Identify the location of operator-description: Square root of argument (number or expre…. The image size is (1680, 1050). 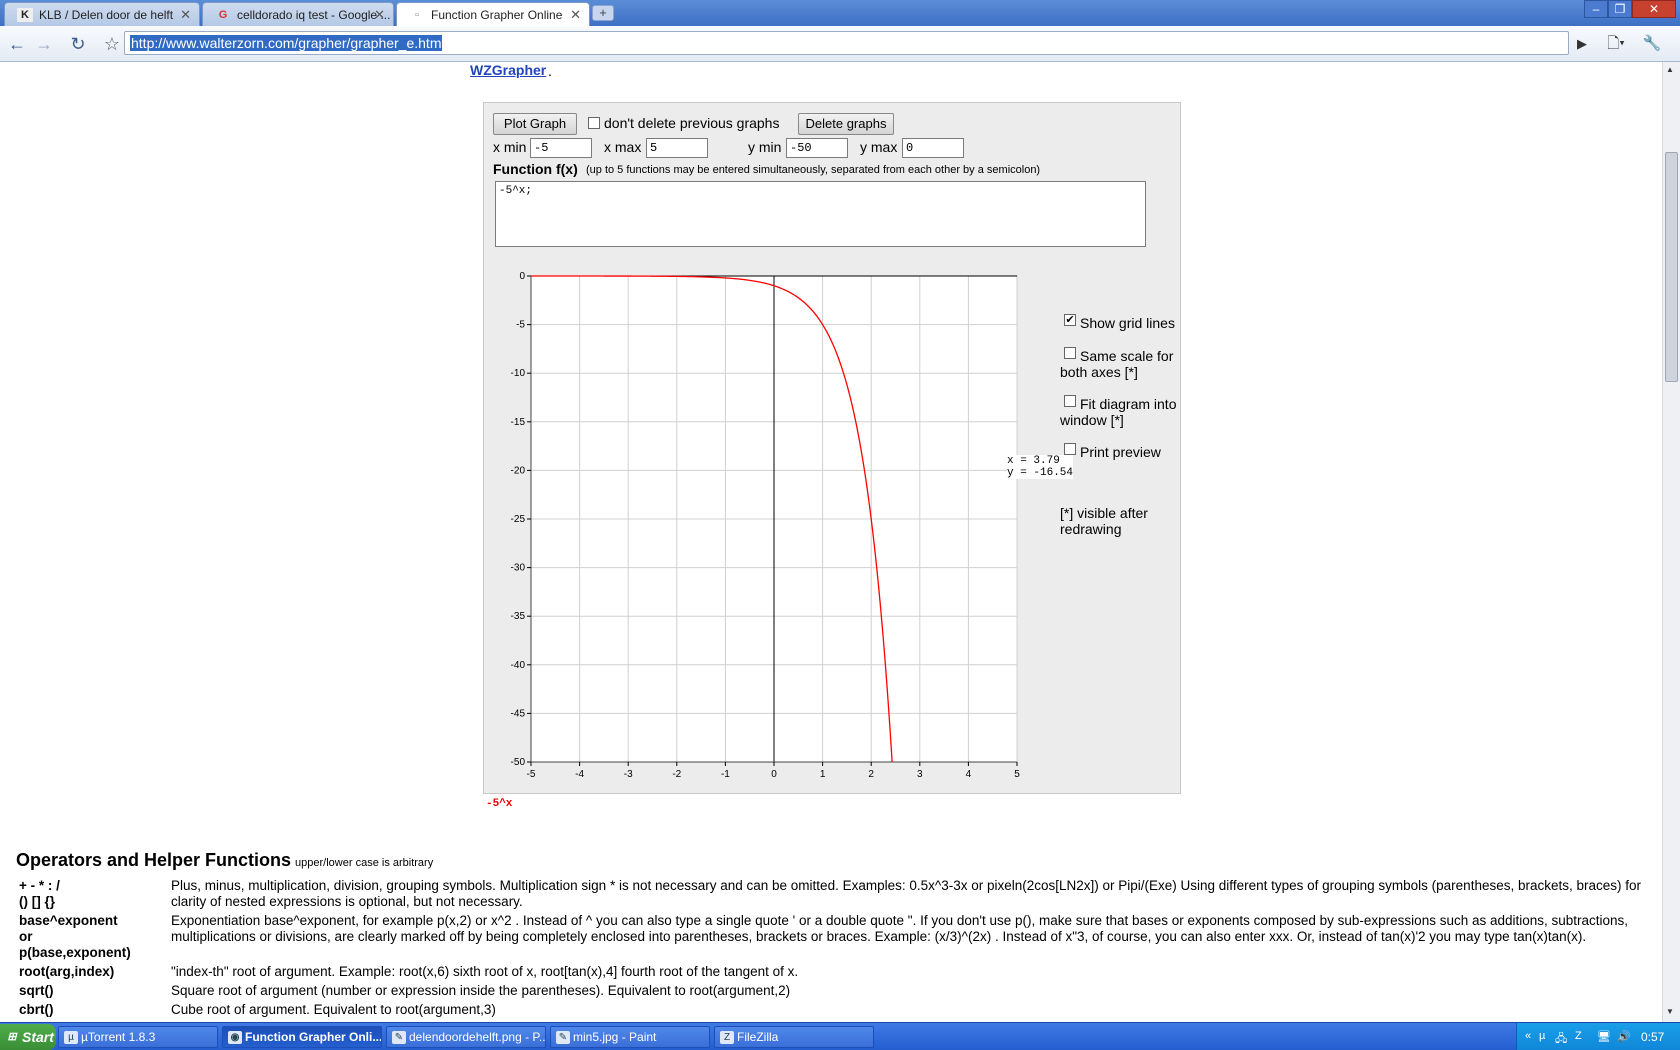
(481, 990).